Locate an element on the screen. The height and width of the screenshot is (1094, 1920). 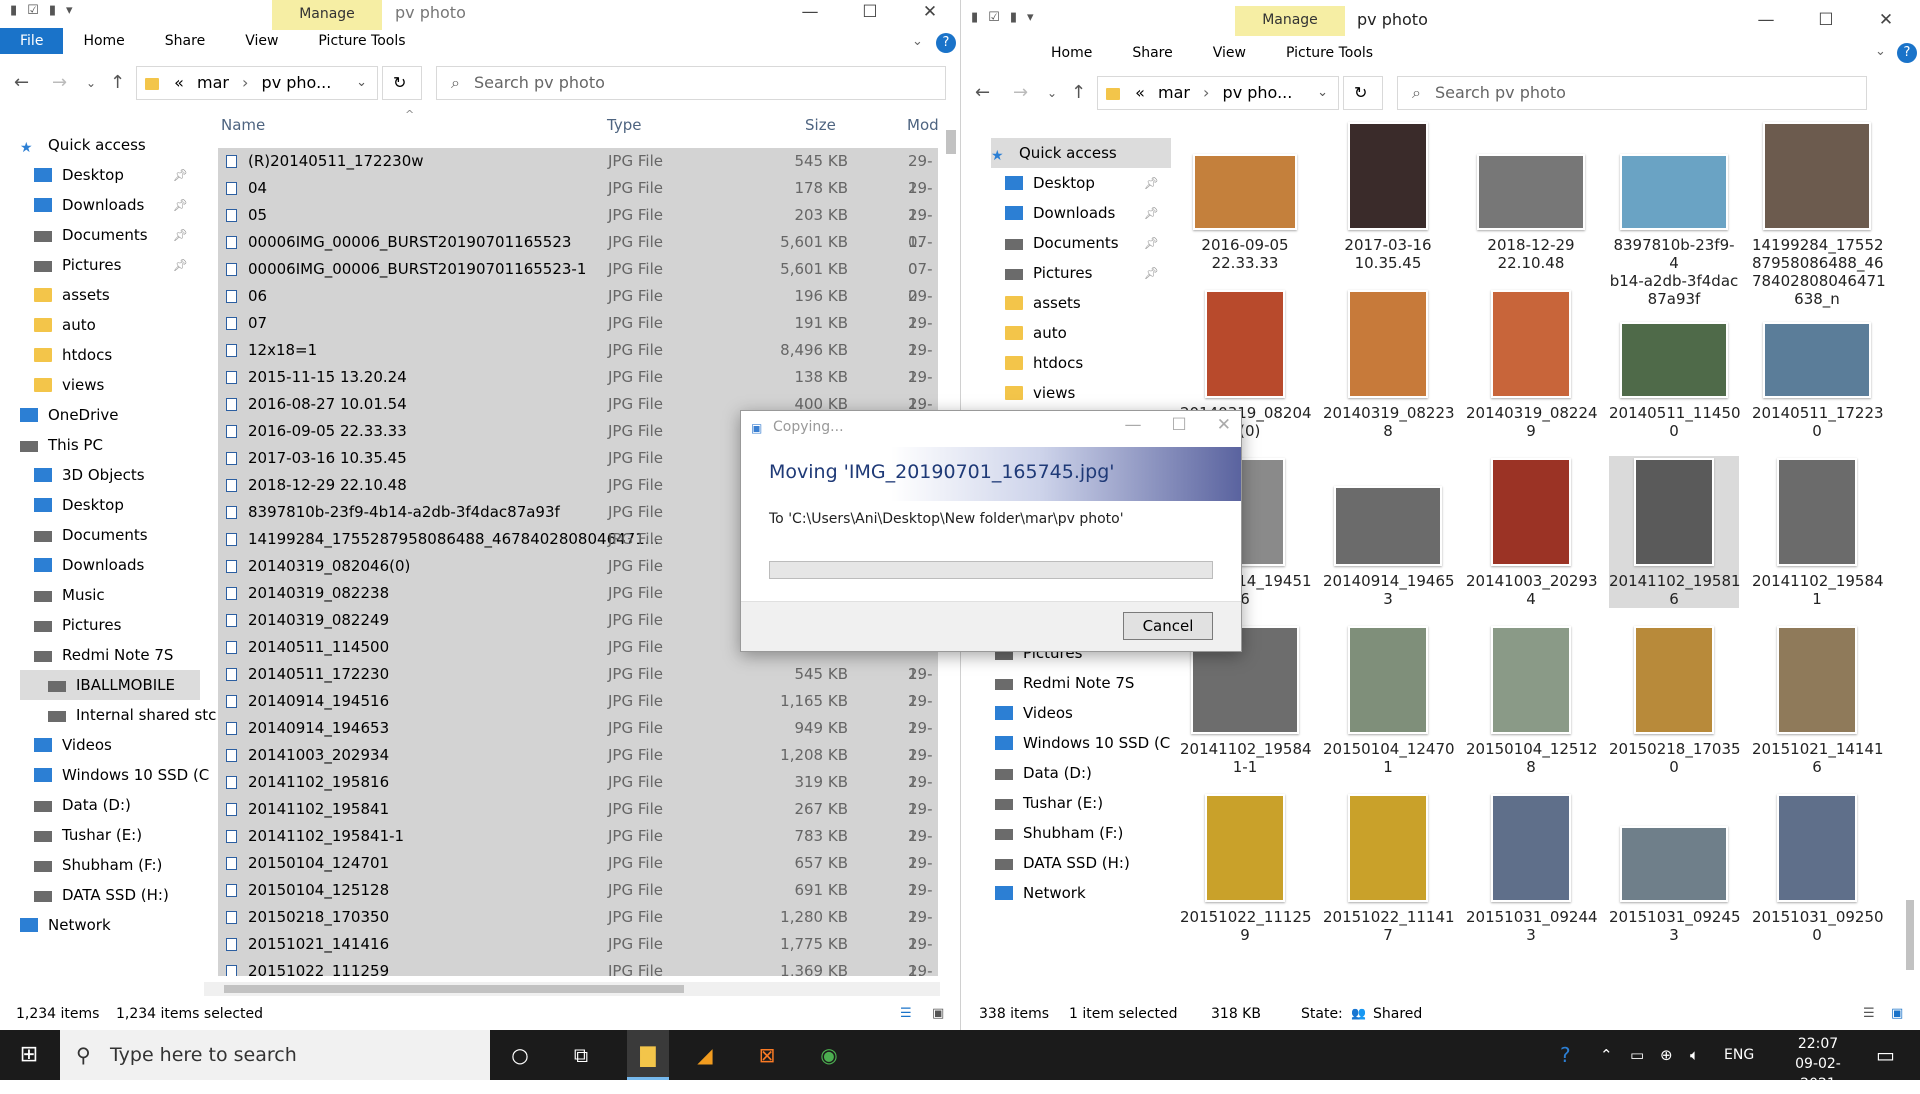
tab-share: Share is located at coordinates (185, 41).